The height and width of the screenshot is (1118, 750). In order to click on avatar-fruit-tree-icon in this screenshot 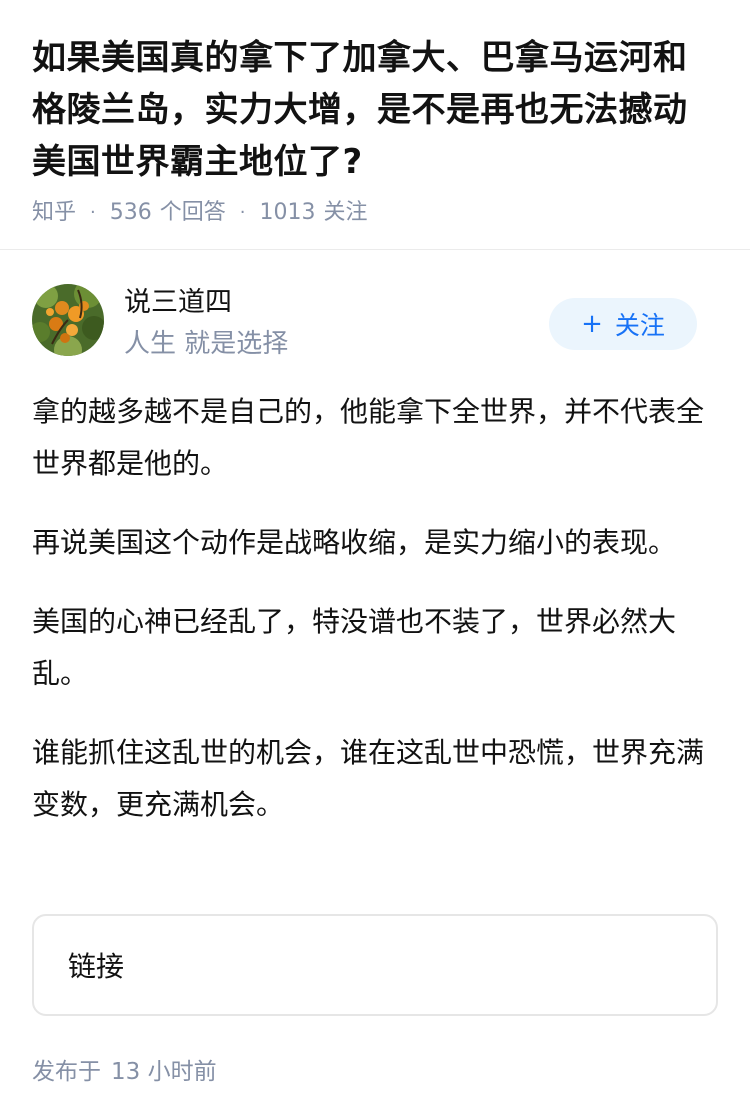, I will do `click(68, 320)`.